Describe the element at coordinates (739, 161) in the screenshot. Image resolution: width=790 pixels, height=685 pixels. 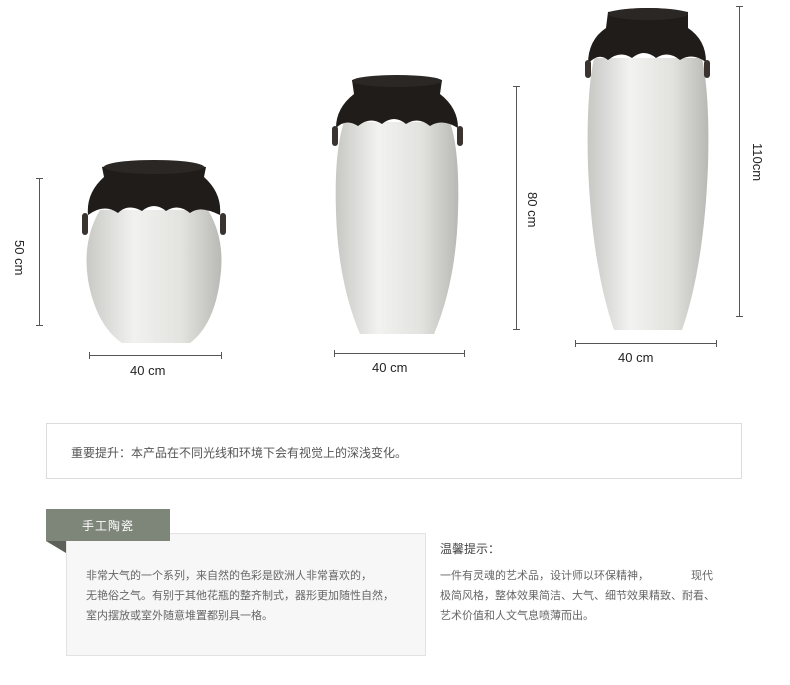
I see `vase-tall-height-line` at that location.